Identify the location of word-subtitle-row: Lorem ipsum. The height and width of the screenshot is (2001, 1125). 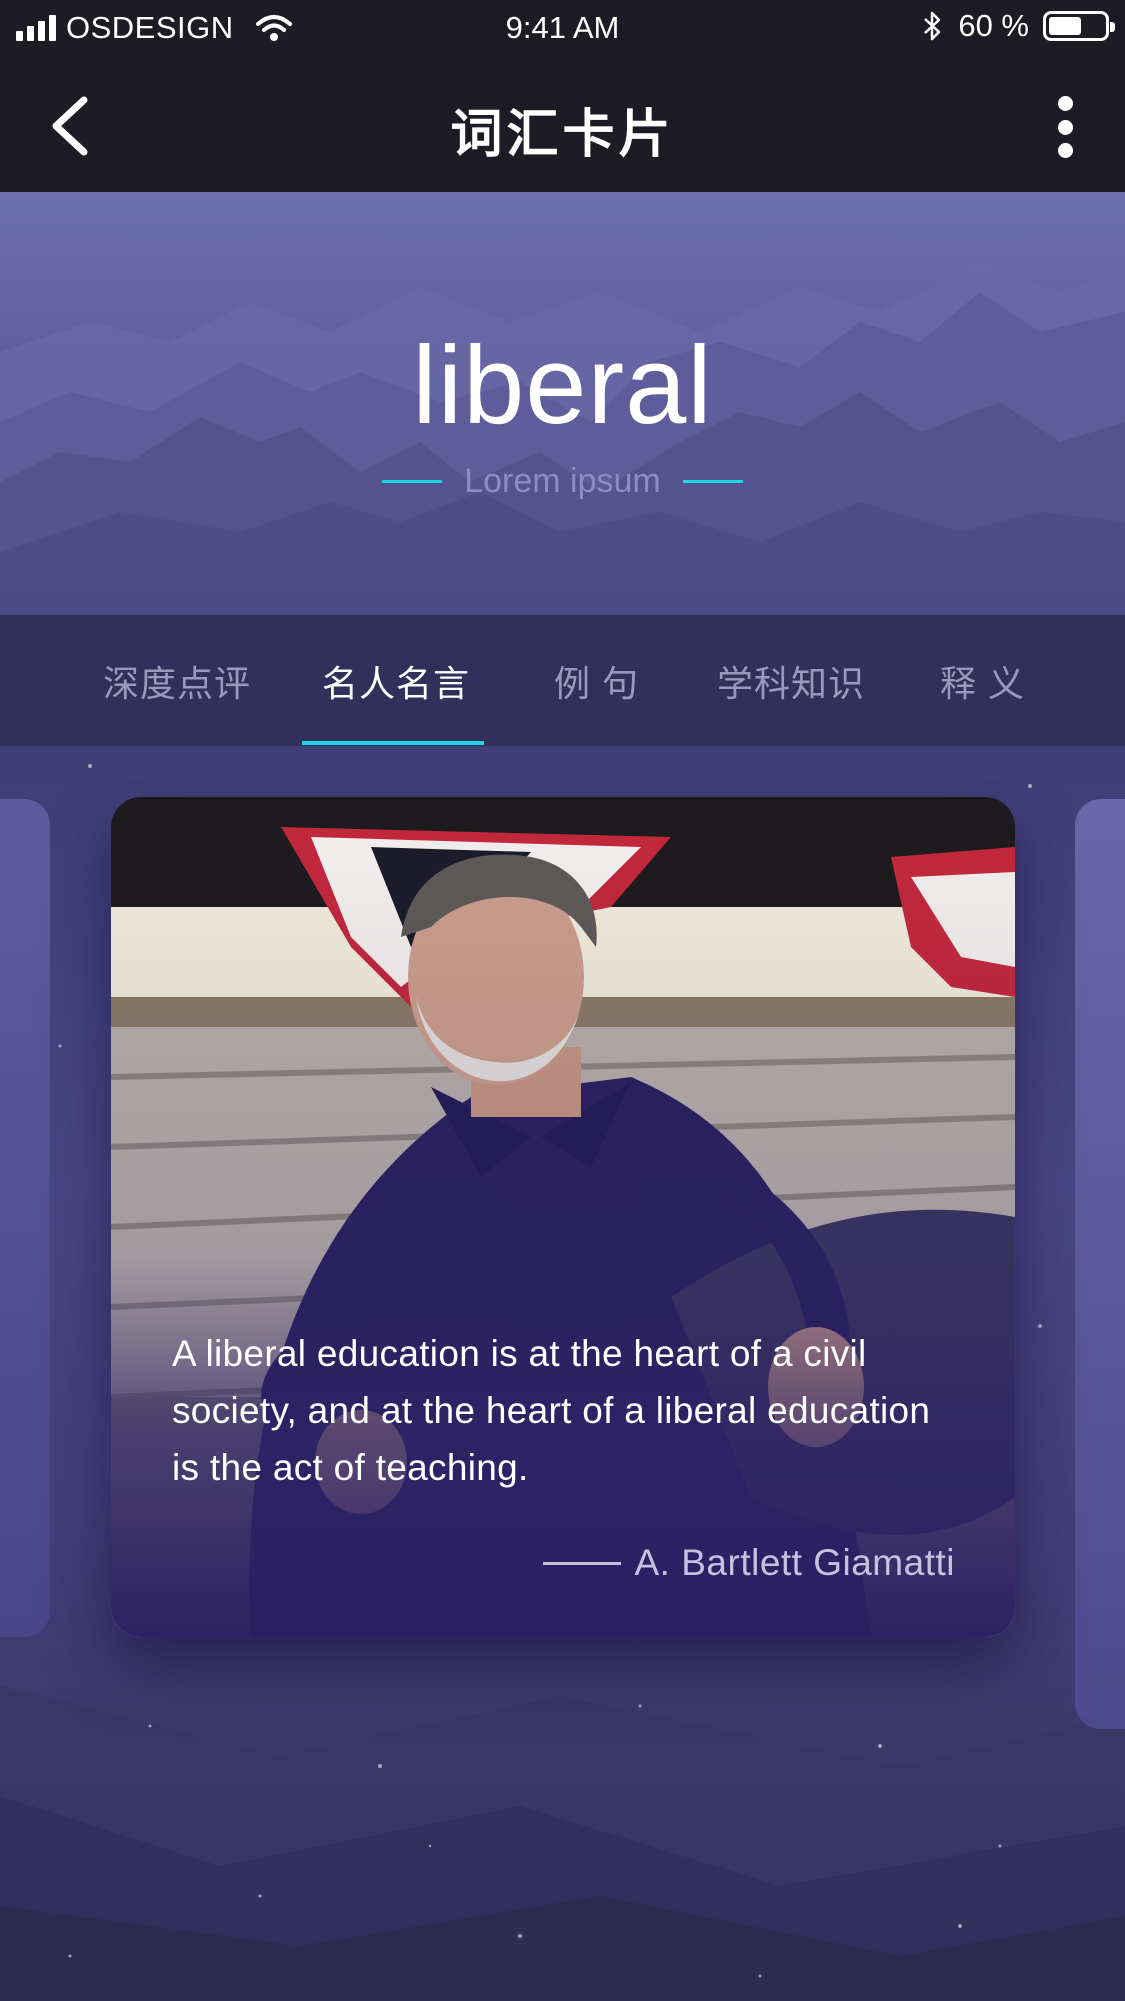
(562, 481).